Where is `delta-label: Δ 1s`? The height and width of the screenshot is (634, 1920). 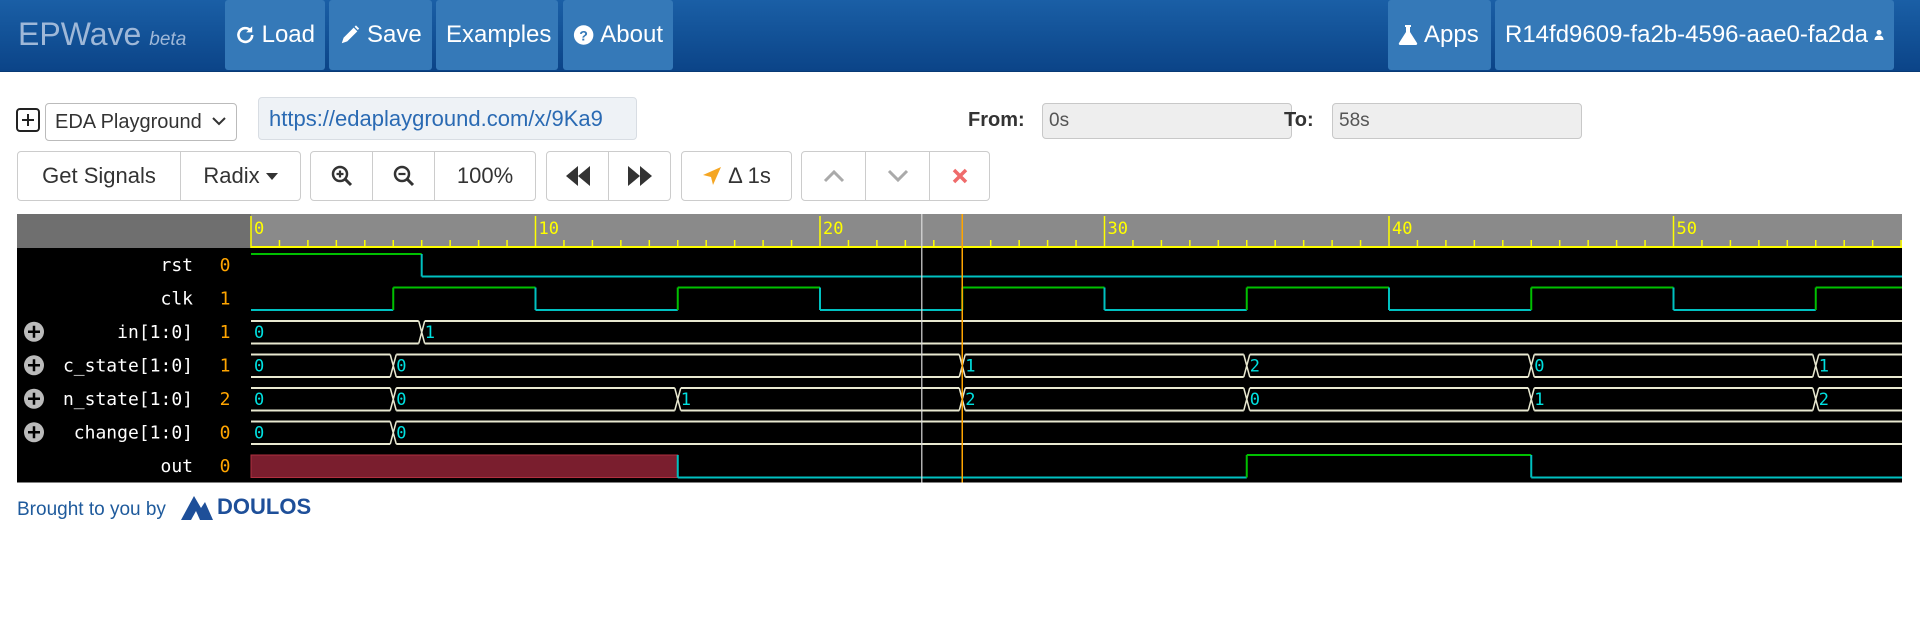 delta-label: Δ 1s is located at coordinates (749, 175).